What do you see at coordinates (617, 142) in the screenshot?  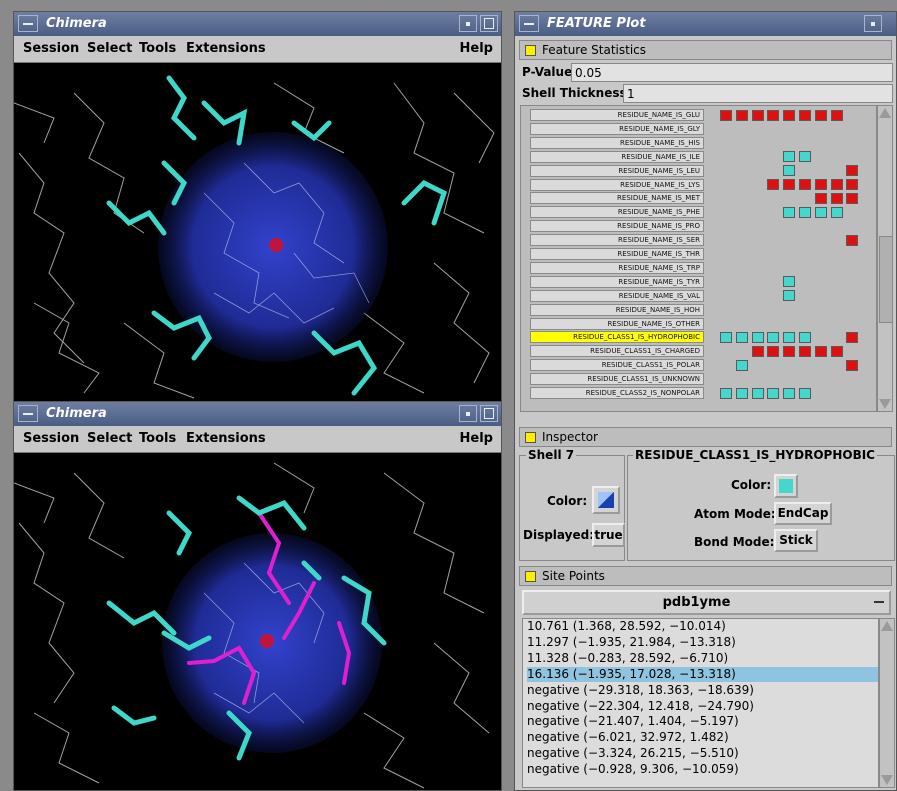 I see `feature-button: RESIDUE_NAME_IS_HIS` at bounding box center [617, 142].